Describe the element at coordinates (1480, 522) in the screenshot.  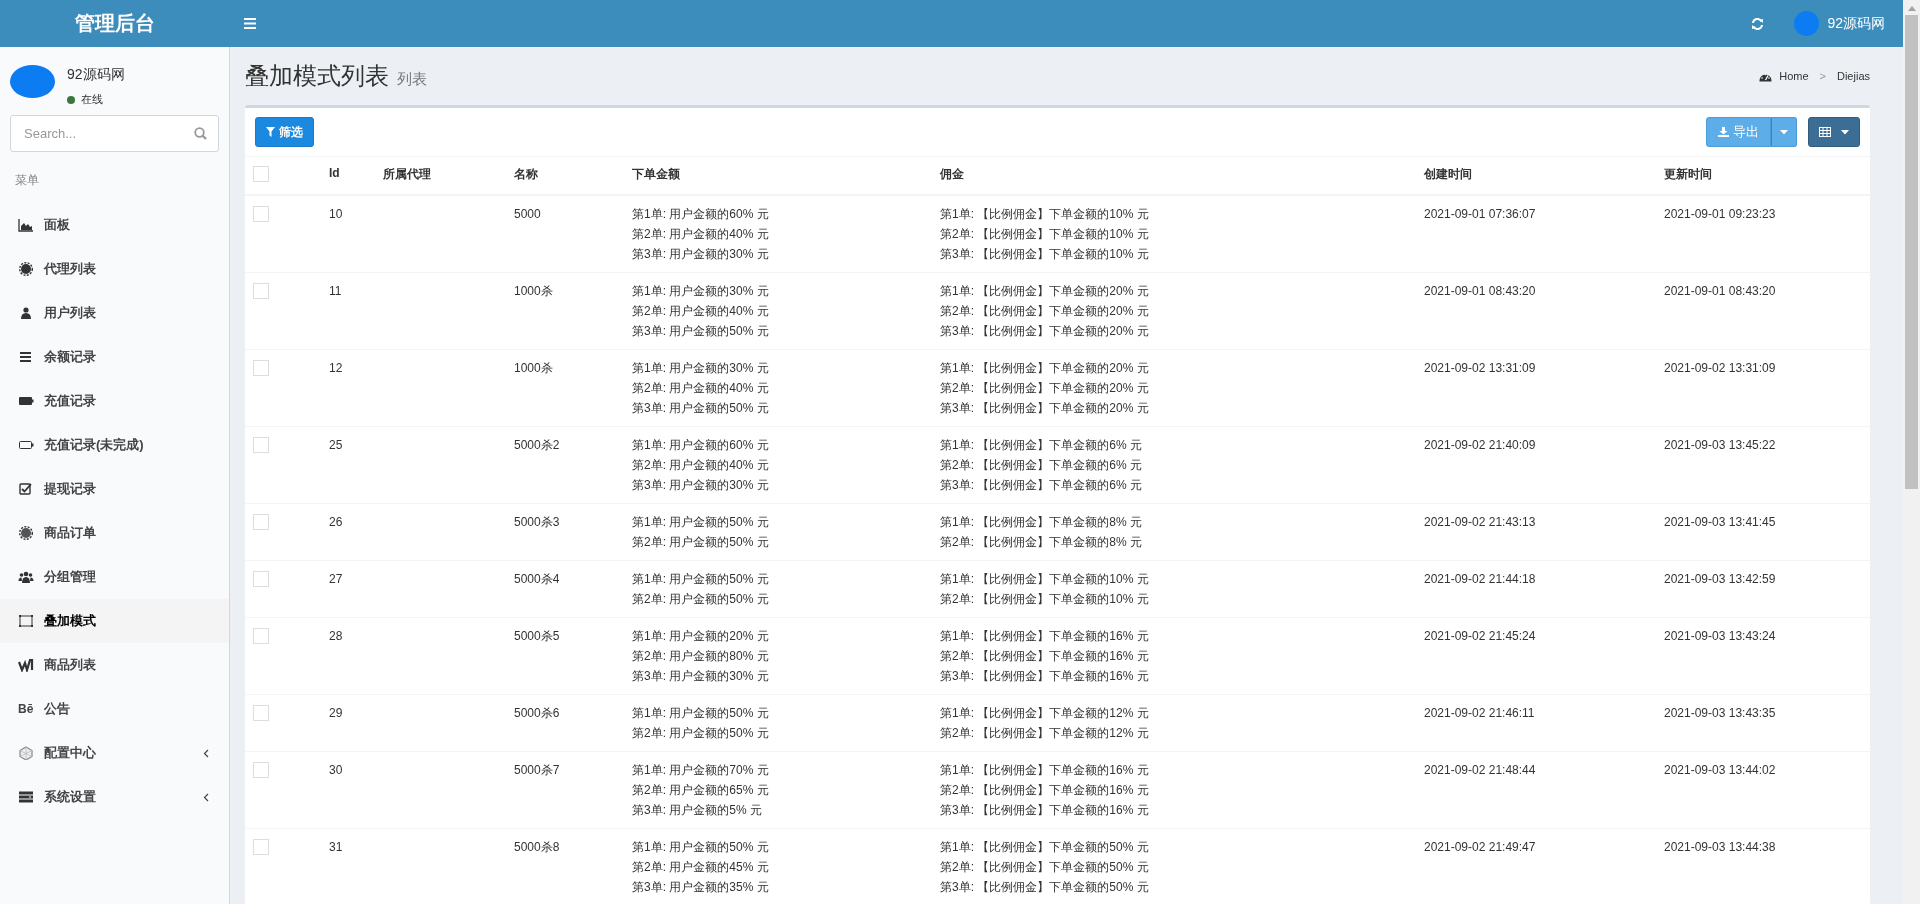
I see `table-cell: 2021-09-02 21:43:13` at that location.